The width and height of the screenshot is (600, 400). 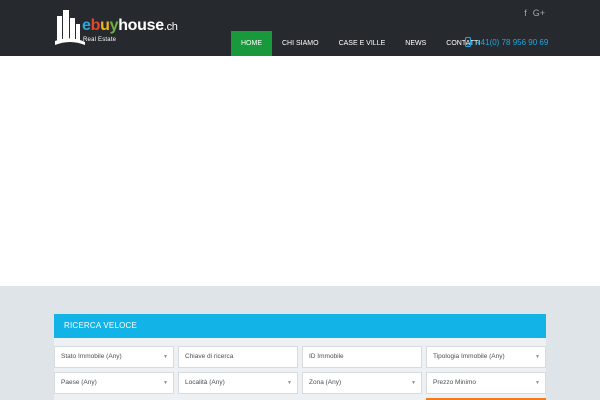 I want to click on logo-letter-b: b, so click(x=95, y=25).